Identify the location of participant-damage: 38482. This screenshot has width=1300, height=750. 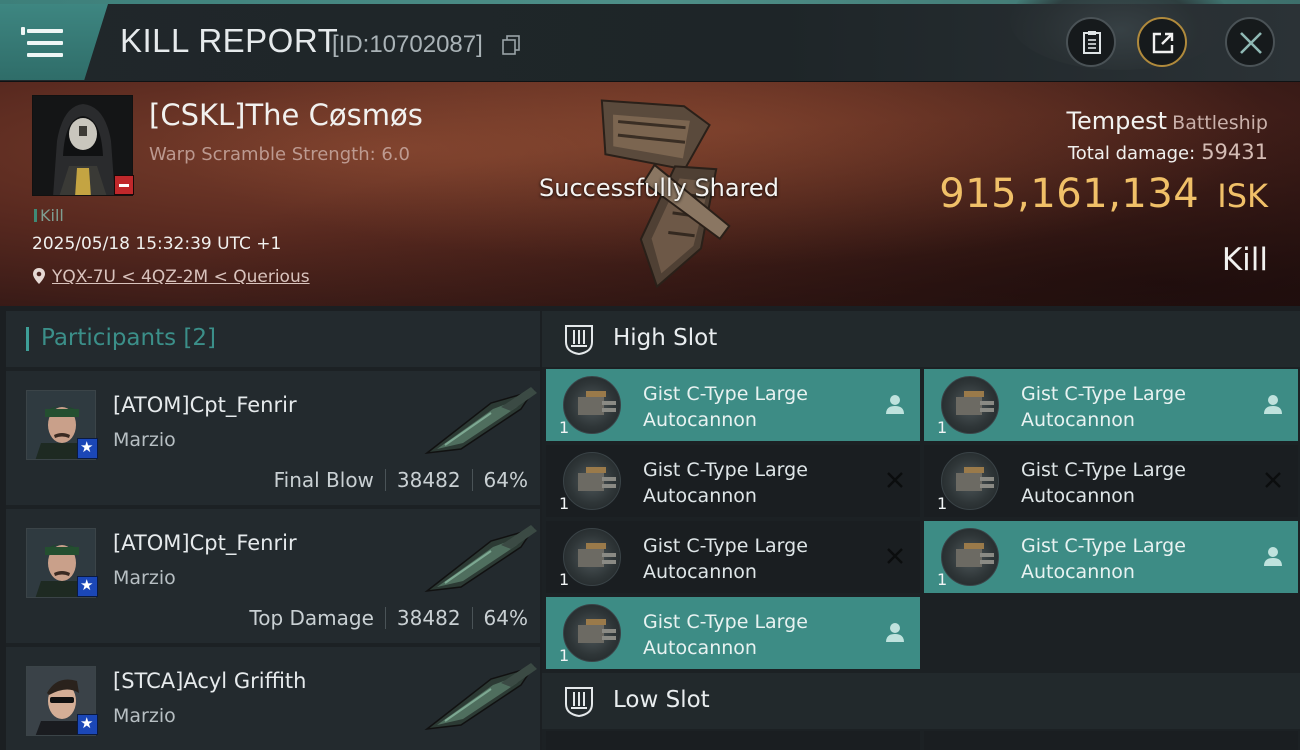
(428, 480).